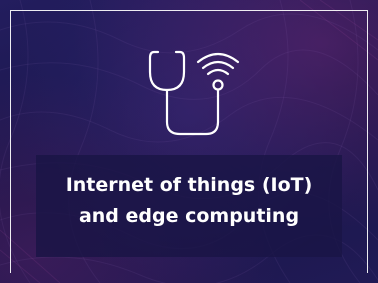 This screenshot has width=378, height=283. I want to click on stethoscope-wireless-icon, so click(194, 93).